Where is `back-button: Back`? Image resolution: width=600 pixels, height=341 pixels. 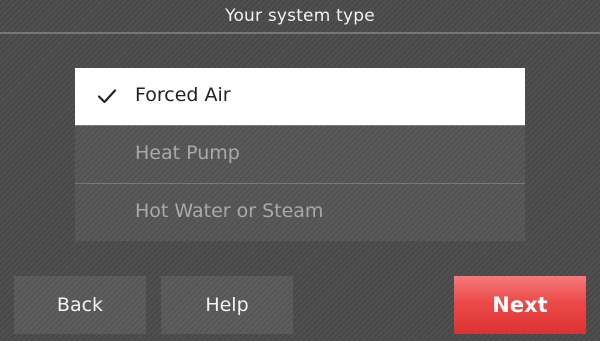 back-button: Back is located at coordinates (80, 305).